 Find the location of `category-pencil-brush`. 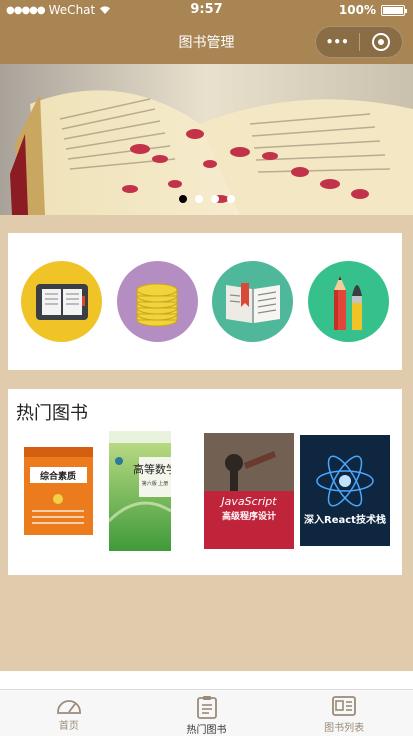

category-pencil-brush is located at coordinates (348, 301).